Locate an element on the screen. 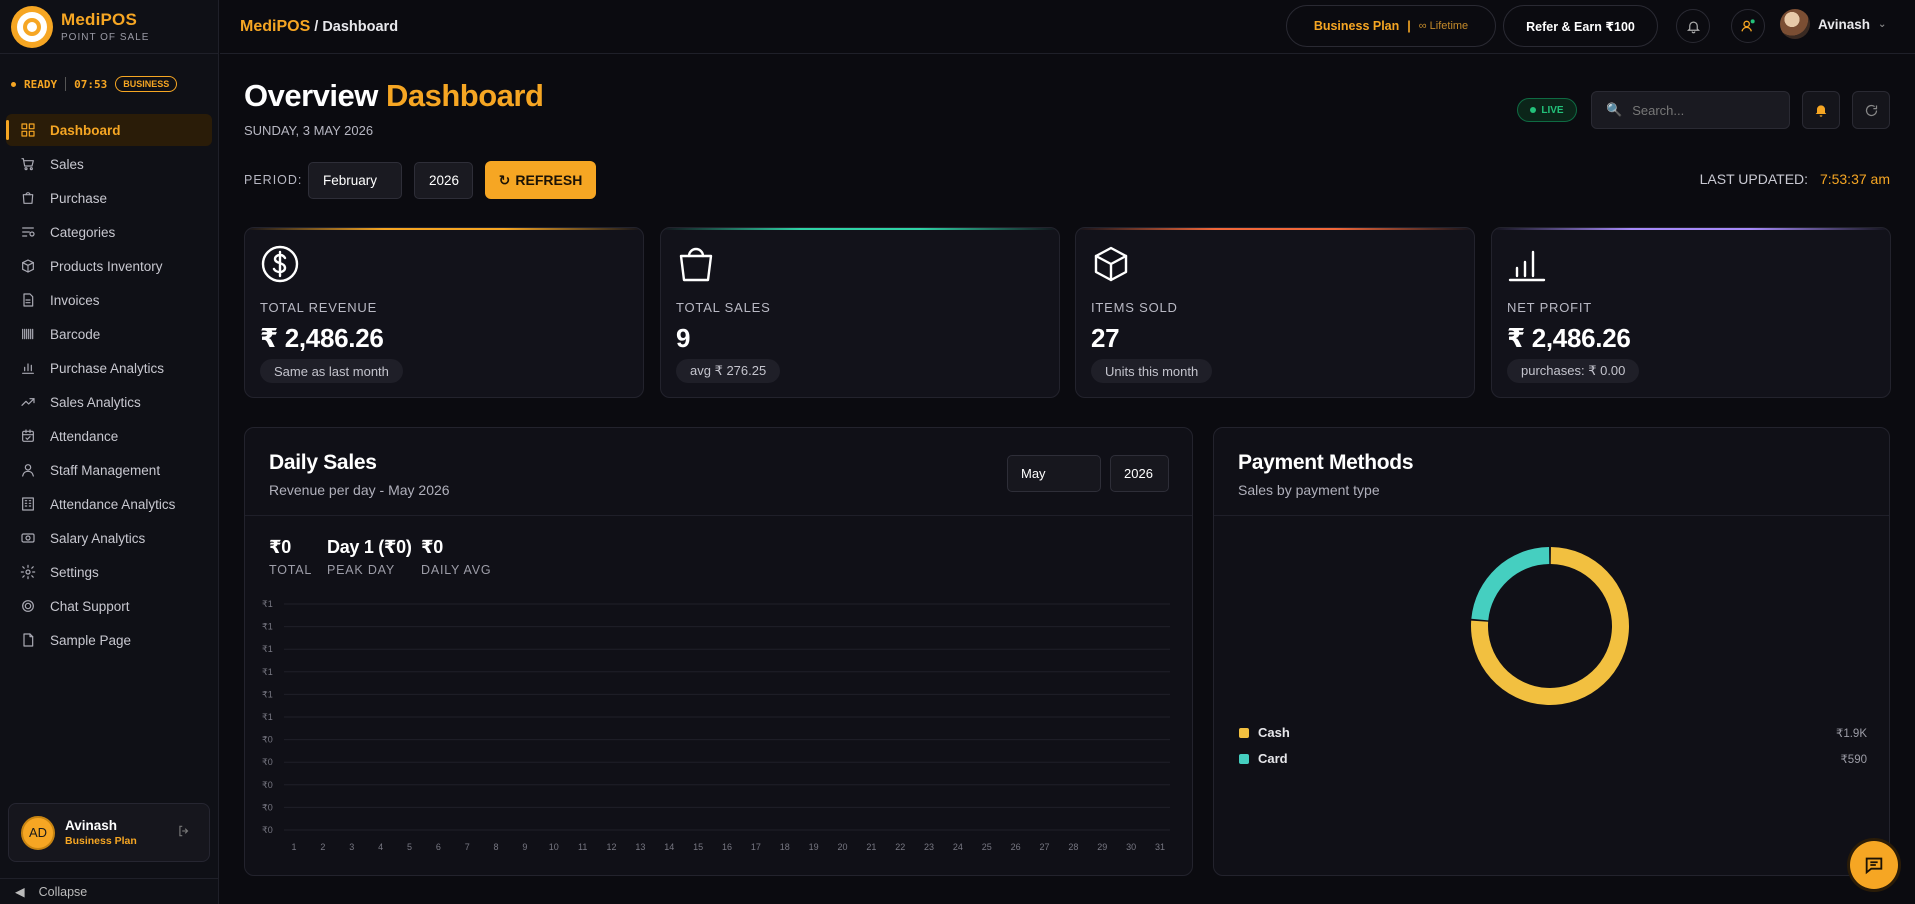  x-tick-label: 22 is located at coordinates (900, 847).